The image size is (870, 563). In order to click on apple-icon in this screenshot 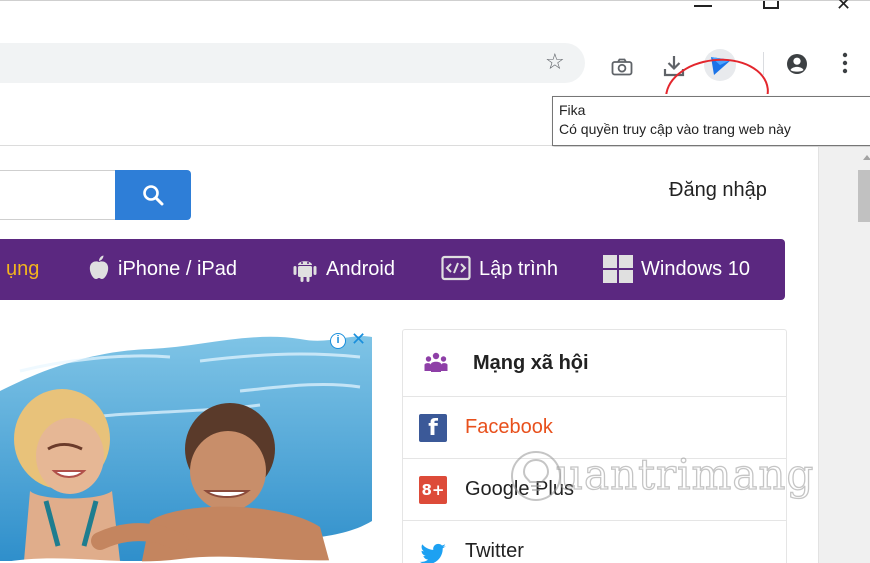, I will do `click(99, 267)`.